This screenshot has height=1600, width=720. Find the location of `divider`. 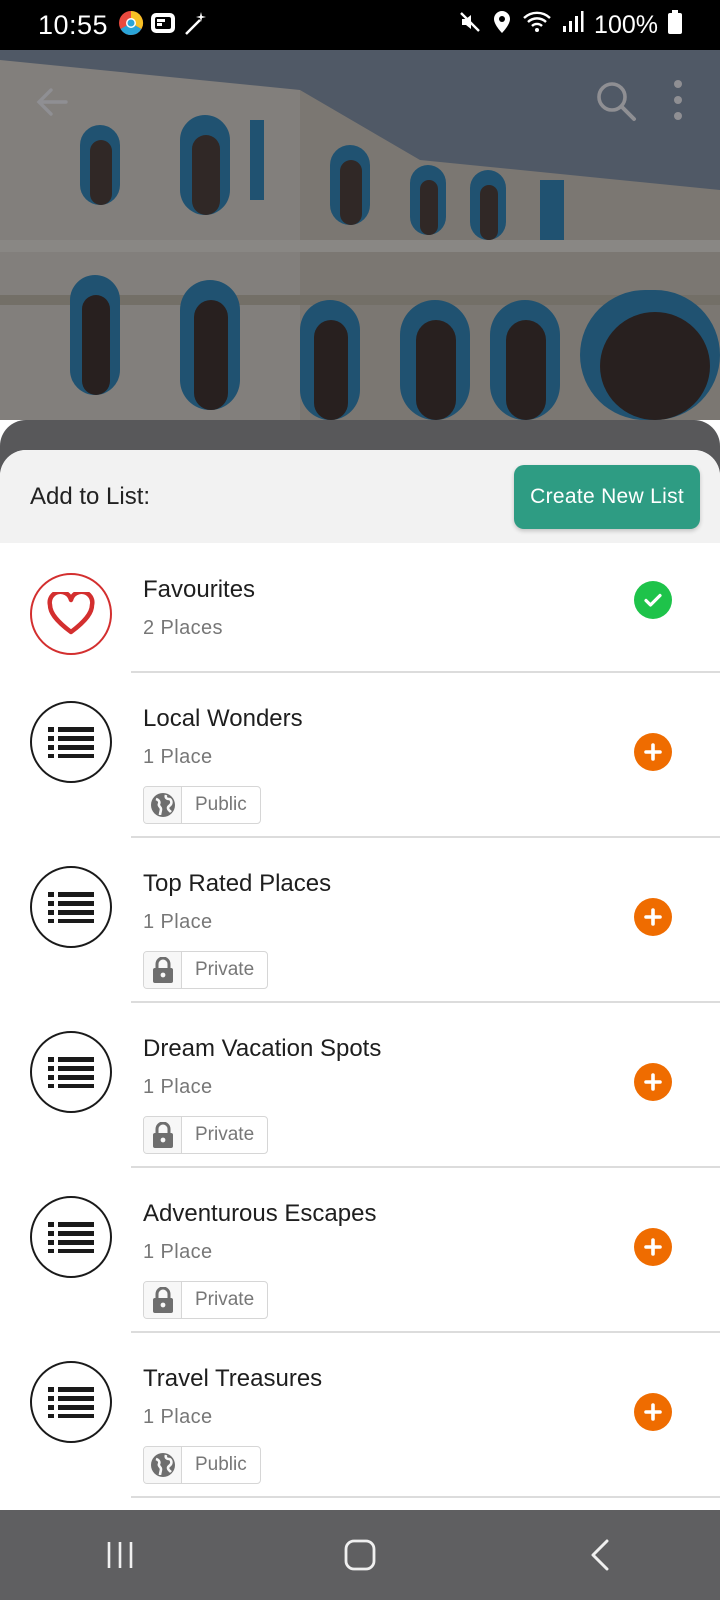

divider is located at coordinates (425, 1497).